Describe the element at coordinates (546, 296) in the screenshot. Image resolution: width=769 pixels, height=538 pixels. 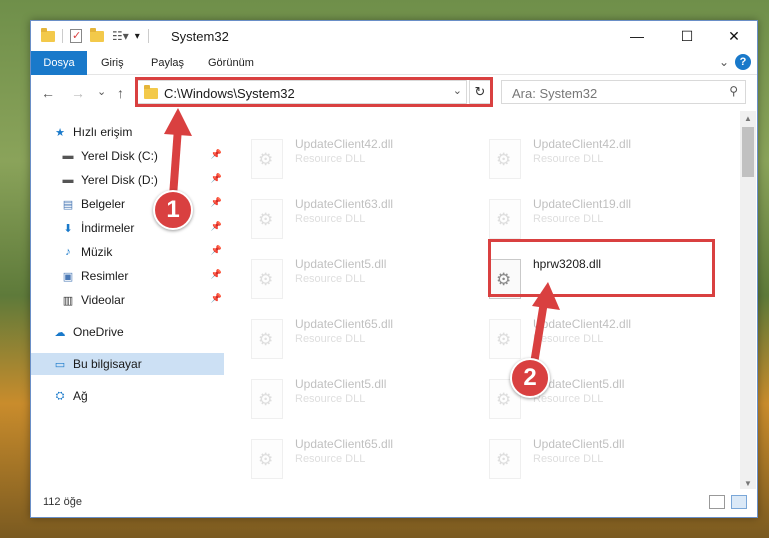
I see `arrow-2-head` at that location.